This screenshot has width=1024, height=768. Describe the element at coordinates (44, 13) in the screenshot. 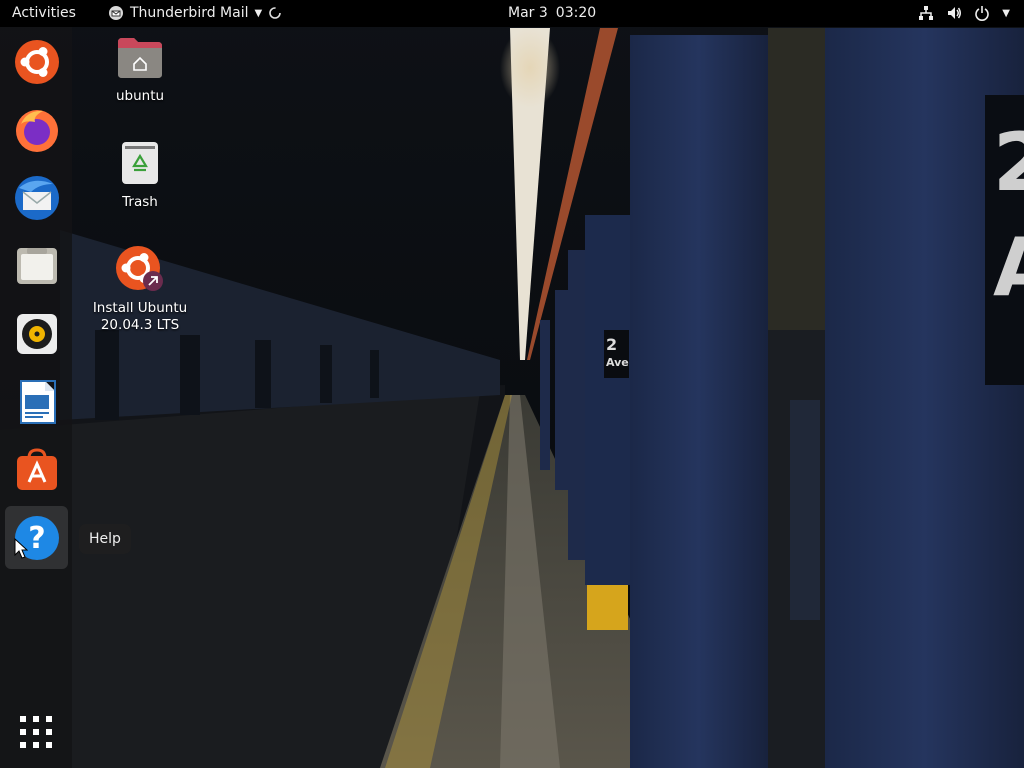

I see `activities-button: Activities` at that location.